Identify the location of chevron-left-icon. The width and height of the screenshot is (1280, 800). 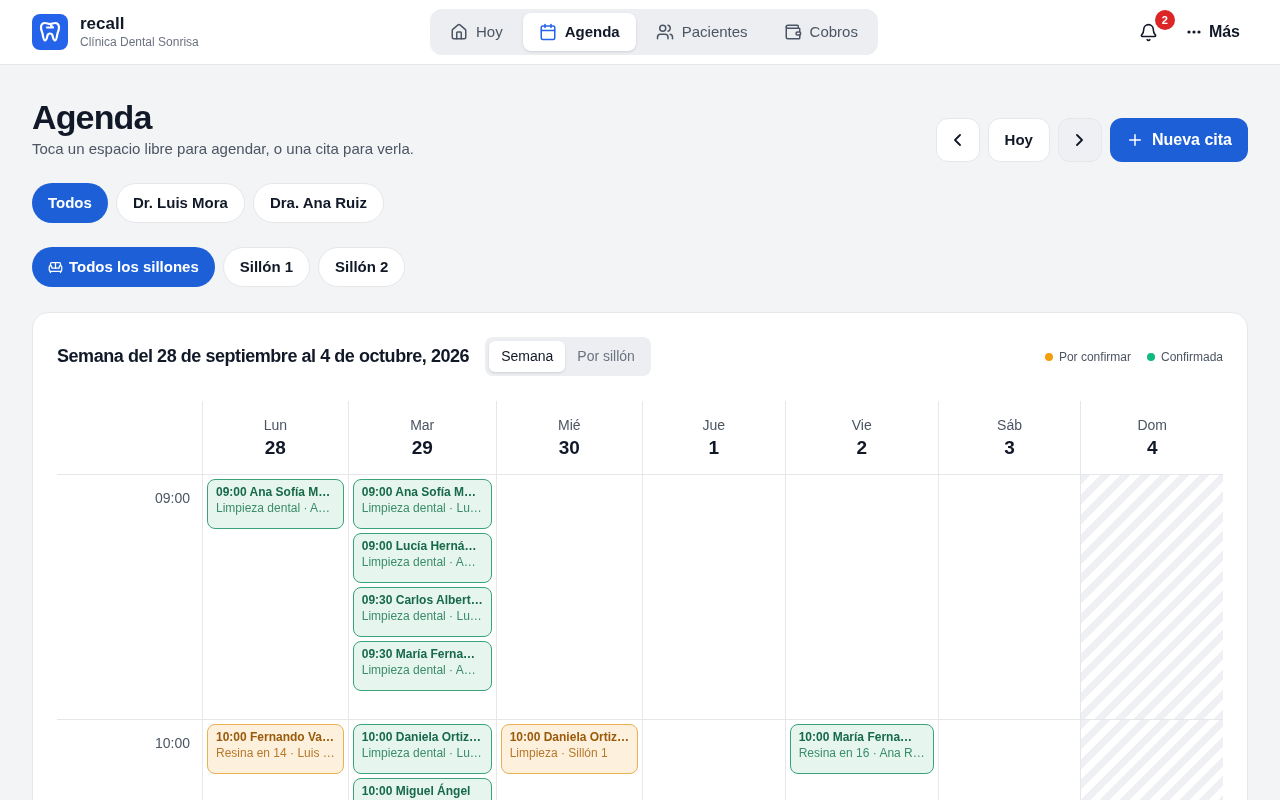
(958, 140).